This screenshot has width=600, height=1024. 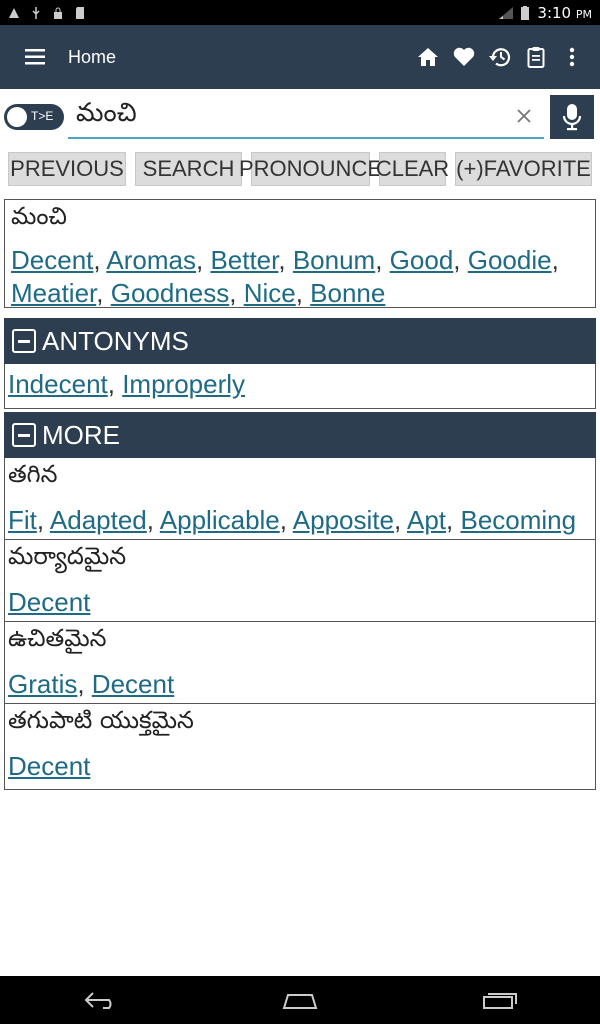 What do you see at coordinates (39, 216) in the screenshot?
I see `result-word: మంచి` at bounding box center [39, 216].